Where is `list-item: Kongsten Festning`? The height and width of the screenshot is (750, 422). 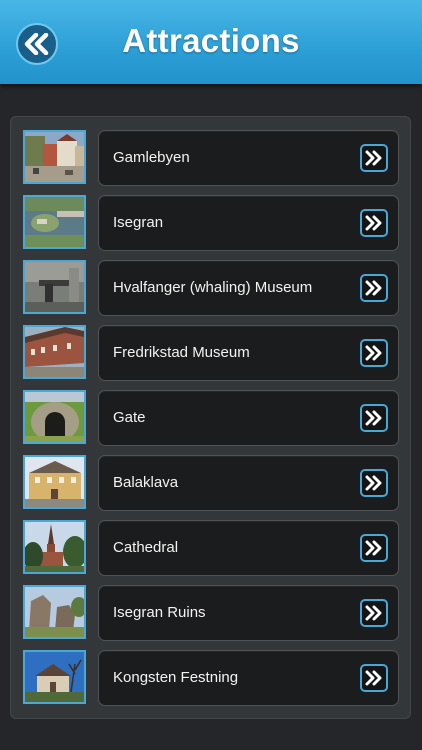 list-item: Kongsten Festning is located at coordinates (212, 678).